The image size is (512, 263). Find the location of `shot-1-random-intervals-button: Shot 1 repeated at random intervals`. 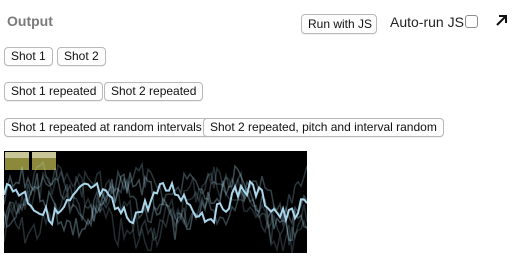

shot-1-random-intervals-button: Shot 1 repeated at random intervals is located at coordinates (106, 127).